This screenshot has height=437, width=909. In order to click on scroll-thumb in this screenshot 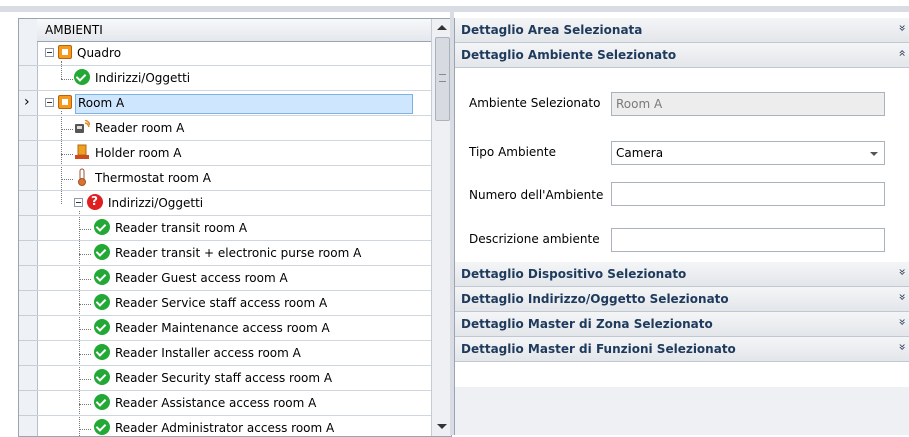, I will do `click(442, 79)`.